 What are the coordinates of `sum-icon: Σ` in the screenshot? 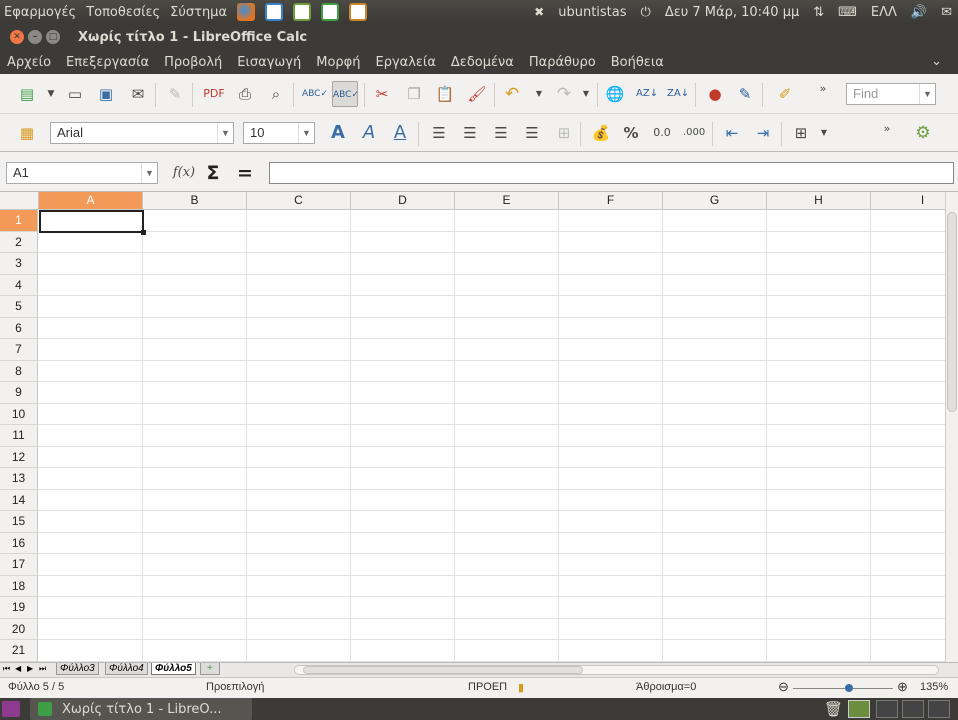 It's located at (213, 173).